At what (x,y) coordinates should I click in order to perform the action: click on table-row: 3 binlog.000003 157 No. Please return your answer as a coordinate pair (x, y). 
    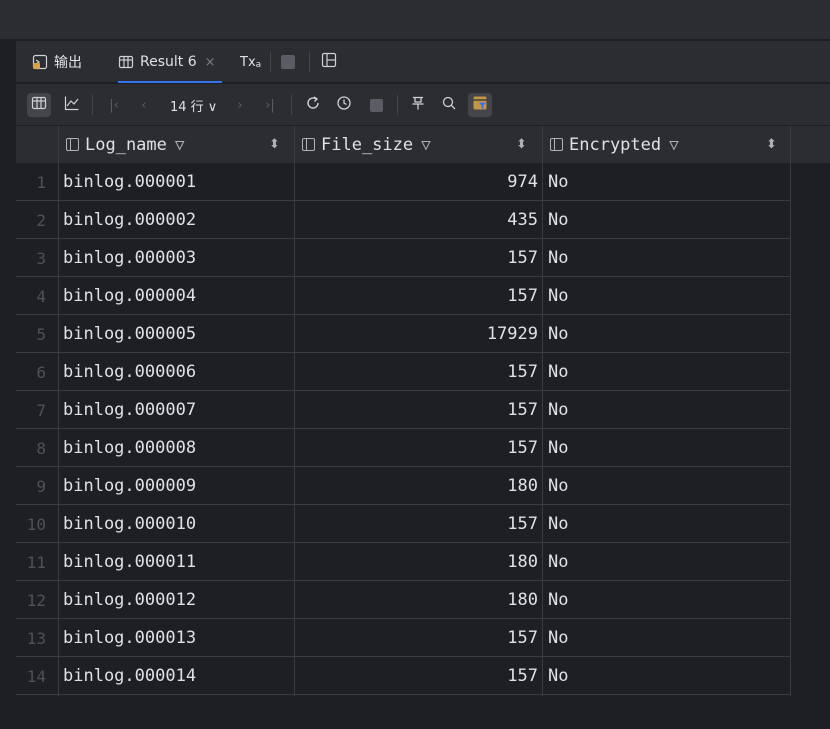
    Looking at the image, I should click on (403, 258).